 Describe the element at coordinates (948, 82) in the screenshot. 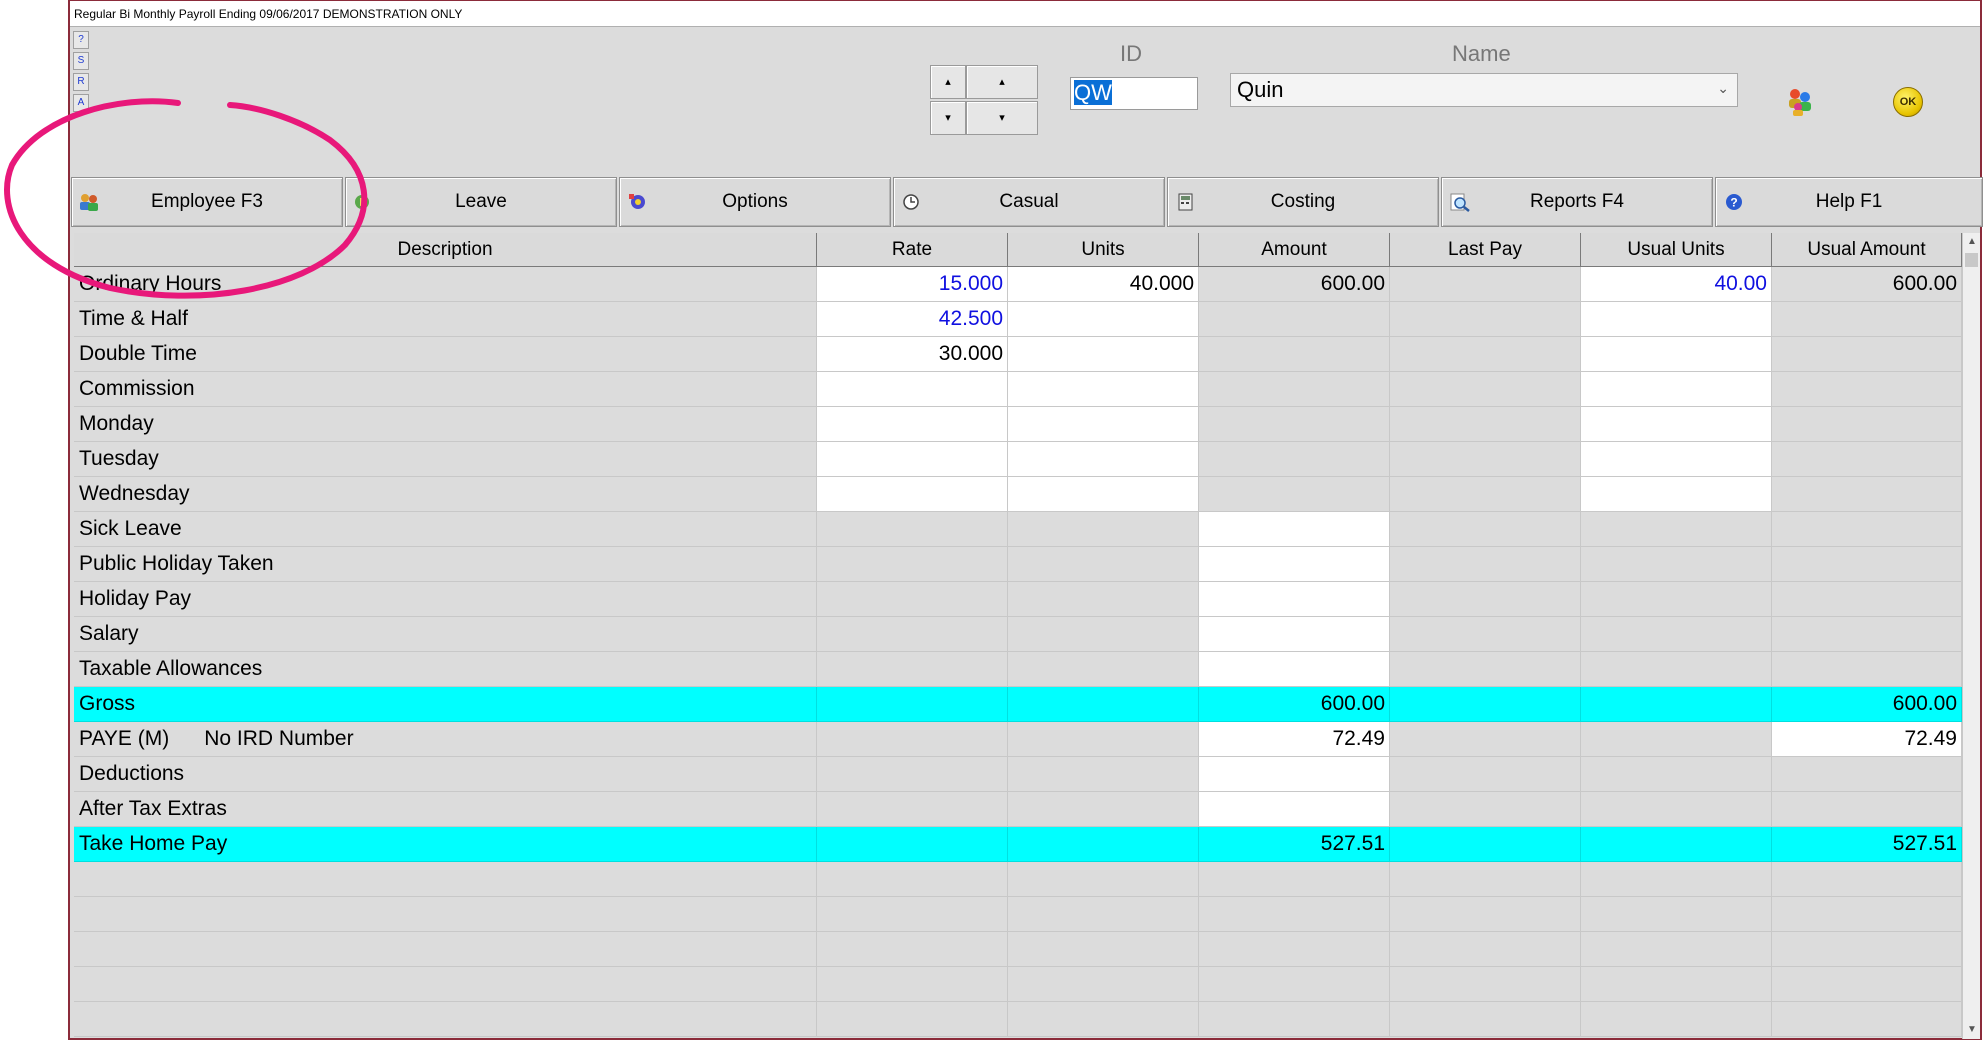

I see `prev-small-button: ▴` at that location.